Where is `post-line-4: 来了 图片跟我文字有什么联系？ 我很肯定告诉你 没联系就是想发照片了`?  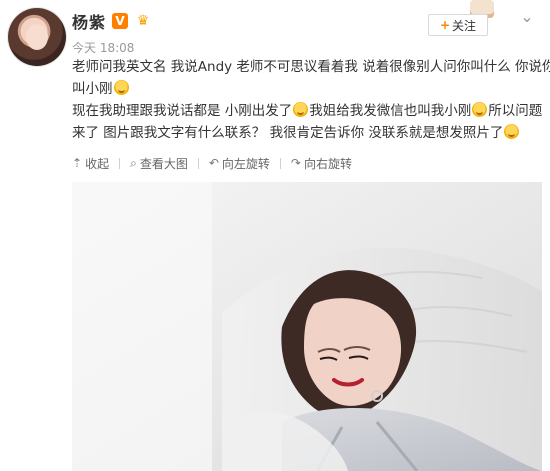 post-line-4: 来了 图片跟我文字有什么联系？ 我很肯定告诉你 没联系就是想发照片了 is located at coordinates (307, 133).